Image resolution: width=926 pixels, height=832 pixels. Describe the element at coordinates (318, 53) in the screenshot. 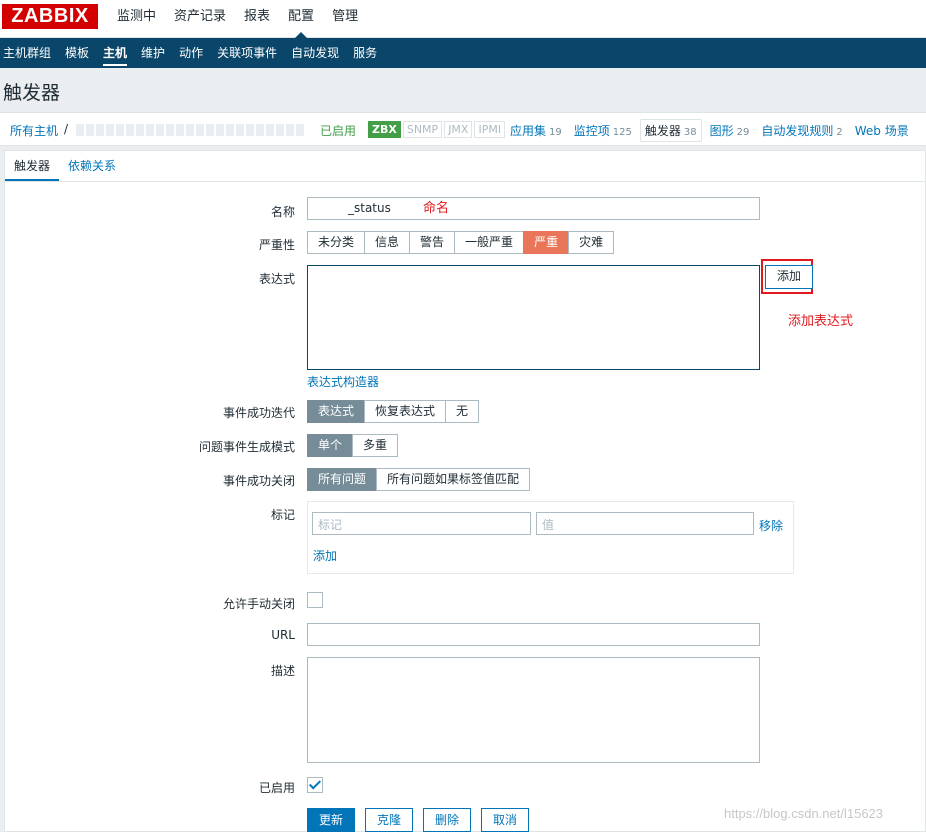

I see `sub-nav-discovery: 自动发现` at that location.